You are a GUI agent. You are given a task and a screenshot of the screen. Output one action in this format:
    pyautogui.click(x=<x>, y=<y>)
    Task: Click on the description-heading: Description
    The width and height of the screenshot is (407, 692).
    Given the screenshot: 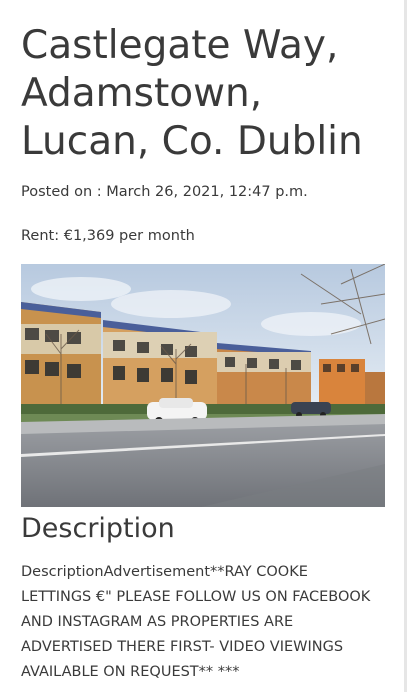 What is the action you would take?
    pyautogui.click(x=98, y=528)
    